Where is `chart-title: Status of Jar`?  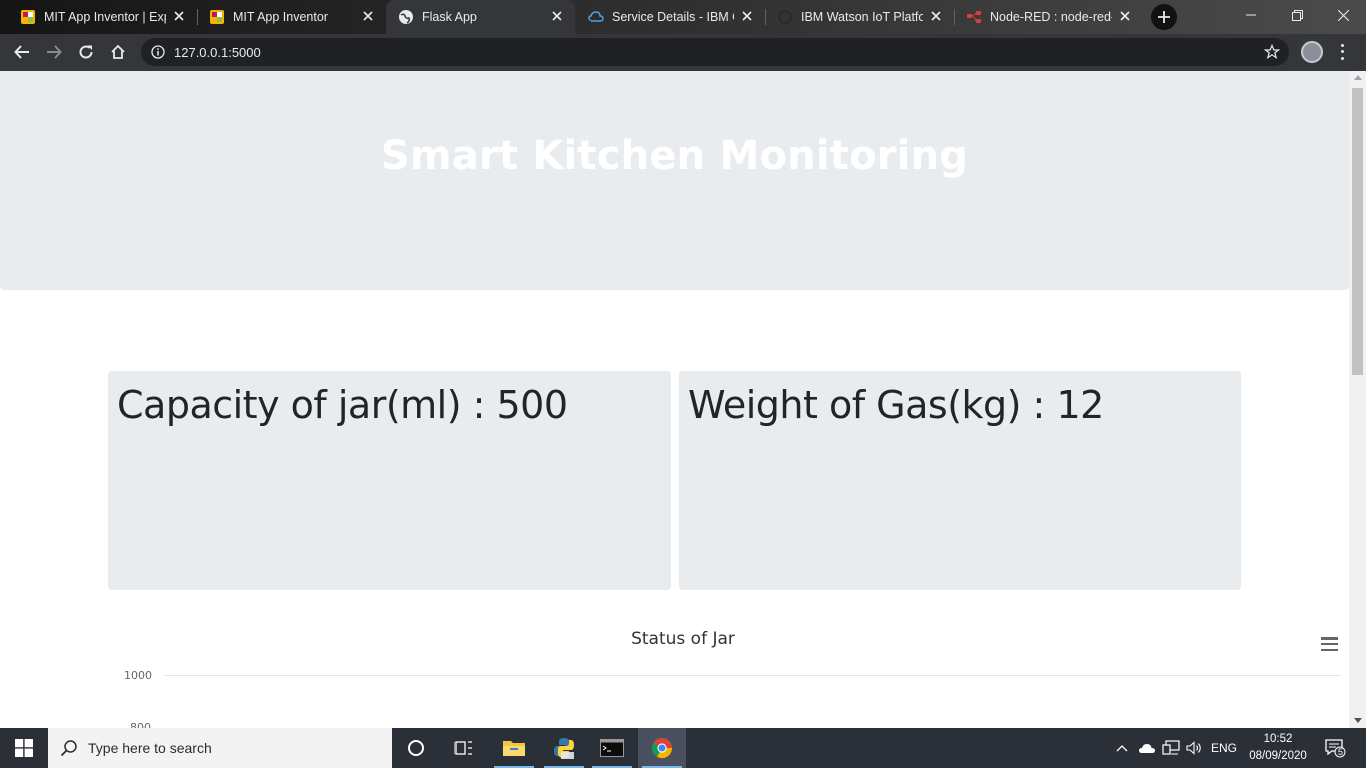 chart-title: Status of Jar is located at coordinates (683, 639).